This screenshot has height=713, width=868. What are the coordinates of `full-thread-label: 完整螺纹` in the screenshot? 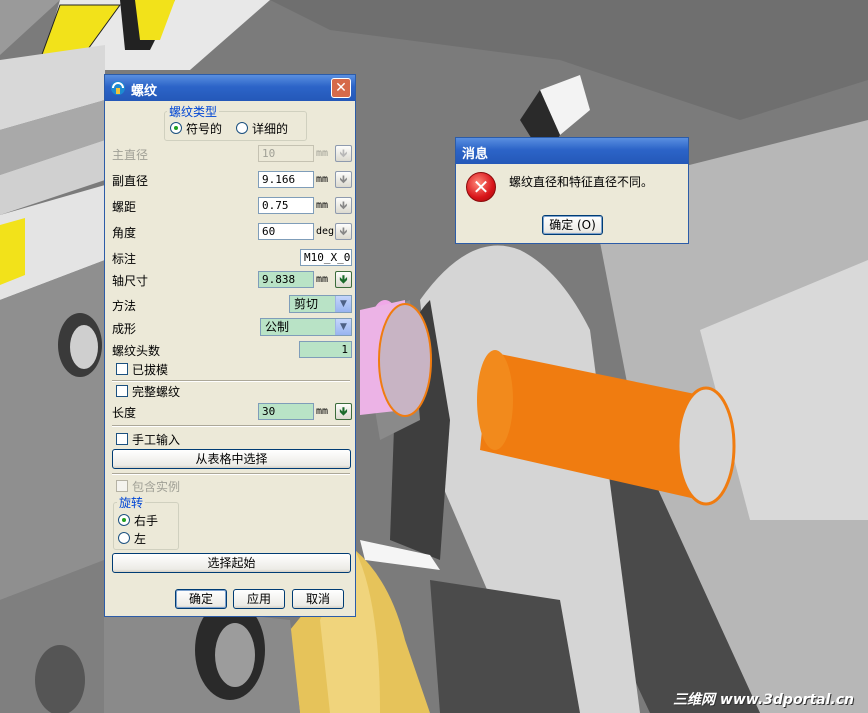 It's located at (156, 392).